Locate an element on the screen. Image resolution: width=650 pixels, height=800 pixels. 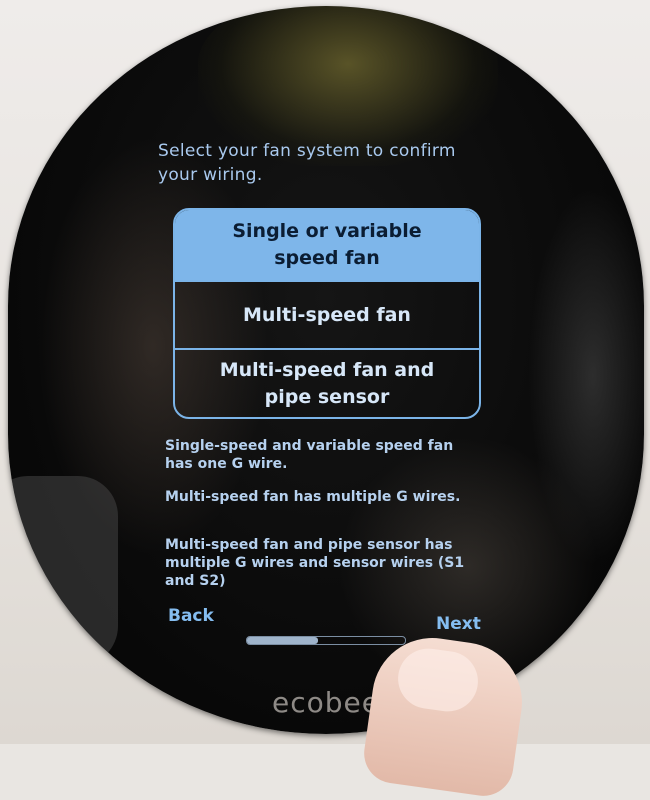
option-multi-speed-fan: Multi-speed fan is located at coordinates (327, 314).